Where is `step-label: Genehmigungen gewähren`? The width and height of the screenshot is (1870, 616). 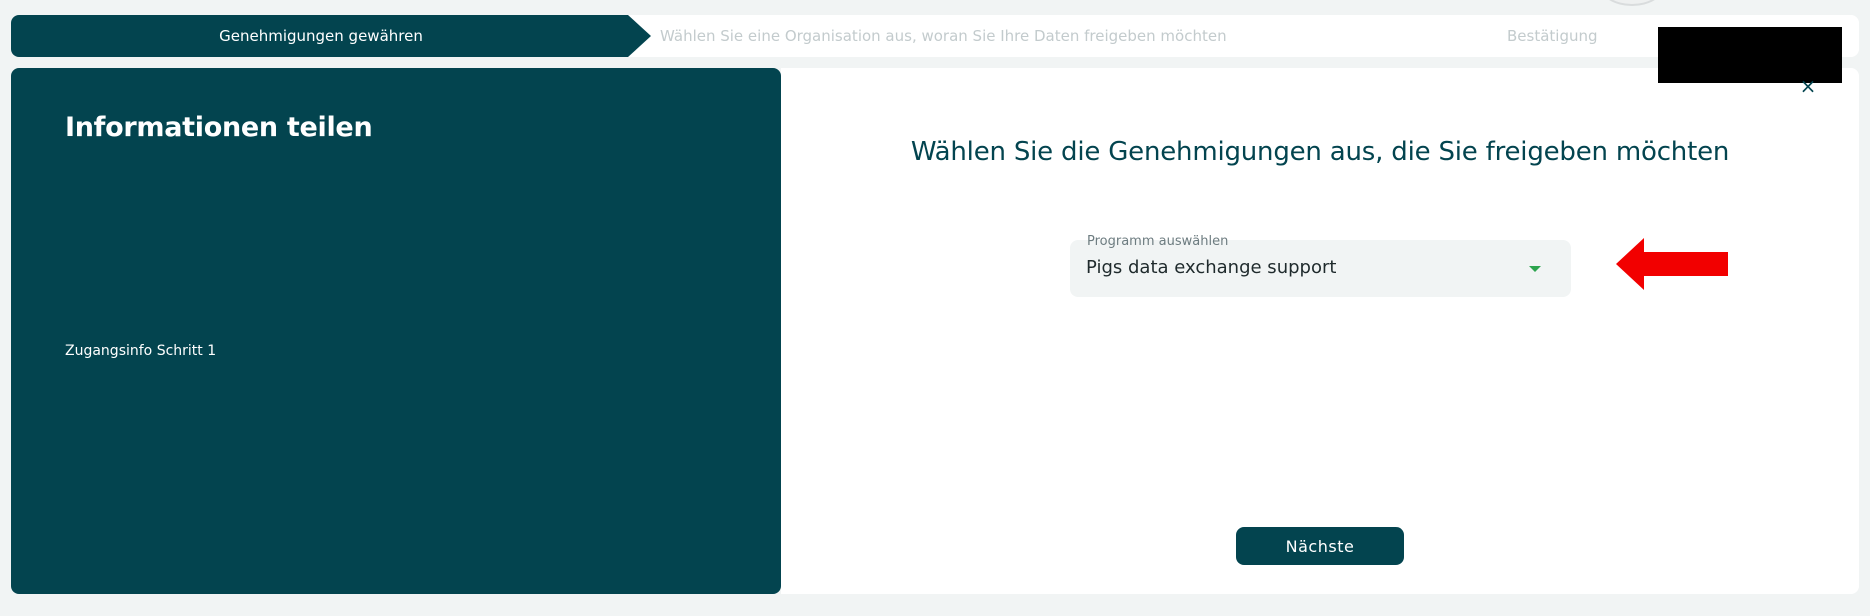
step-label: Genehmigungen gewähren is located at coordinates (321, 36).